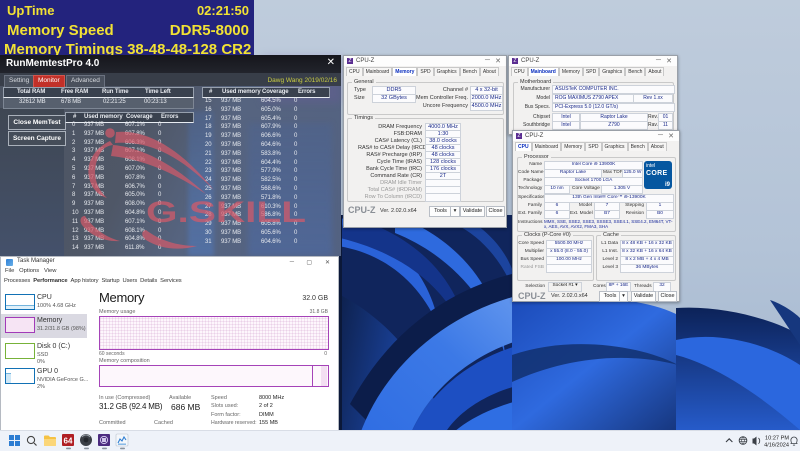 Image resolution: width=800 pixels, height=456 pixels. What do you see at coordinates (777, 439) in the screenshot?
I see `svg-text: 10:27 PM` at bounding box center [777, 439].